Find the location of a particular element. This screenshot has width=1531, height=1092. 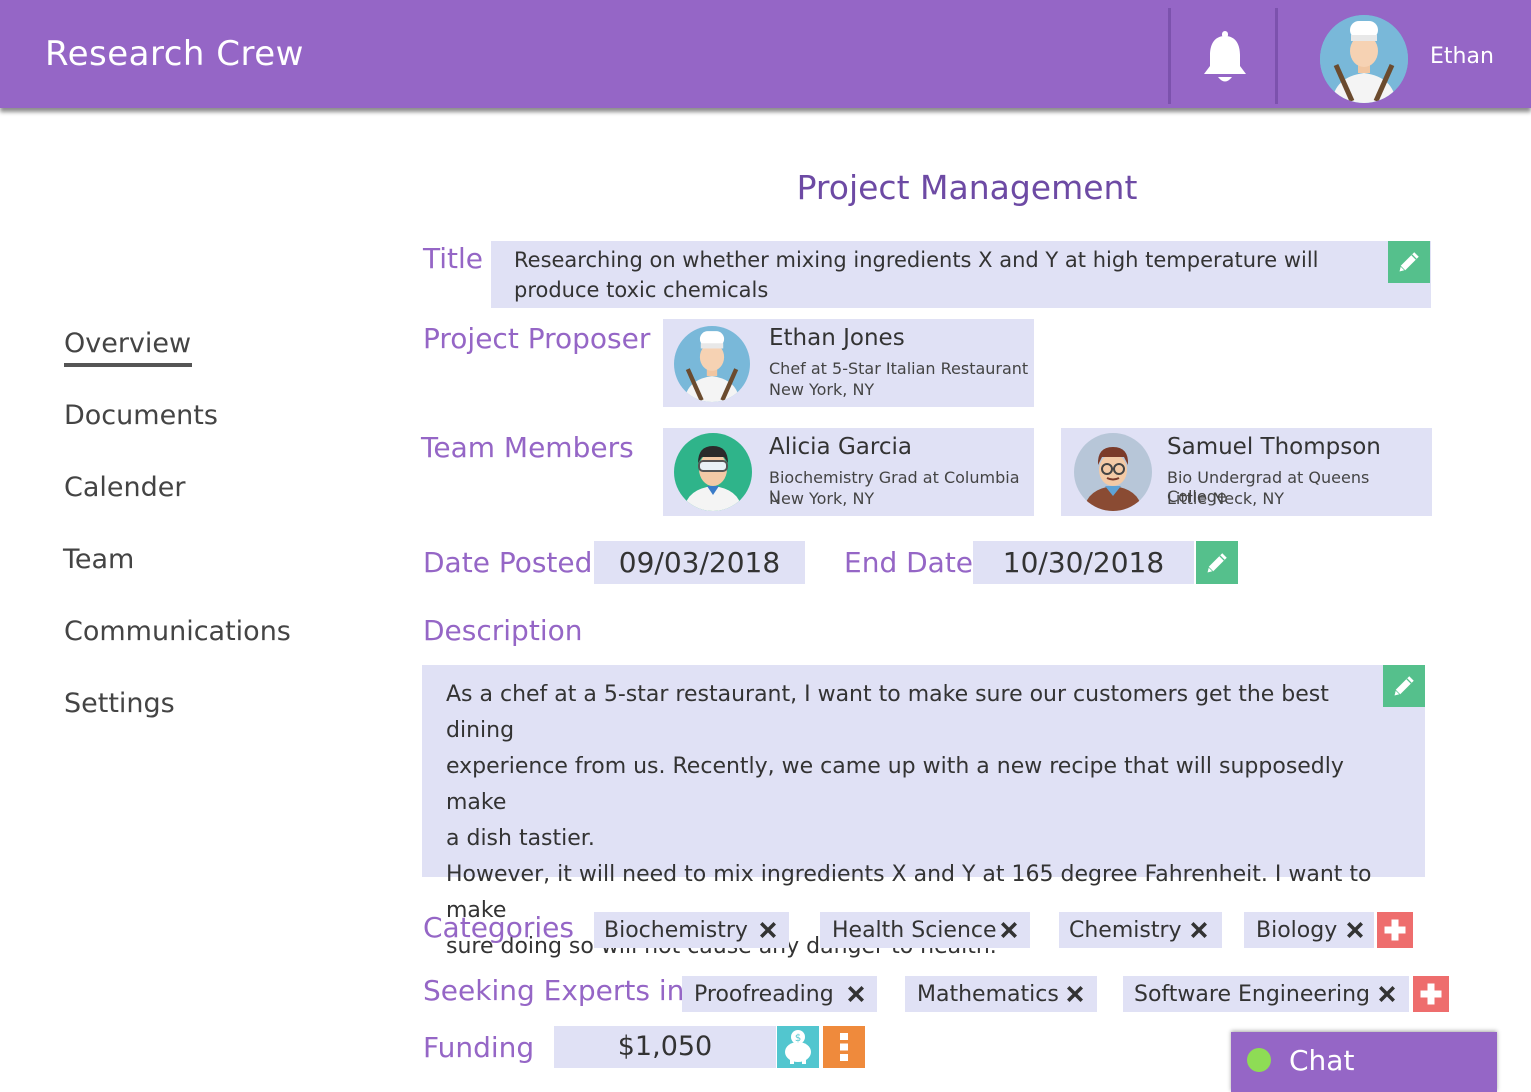

member-location: New York, NY is located at coordinates (822, 498).